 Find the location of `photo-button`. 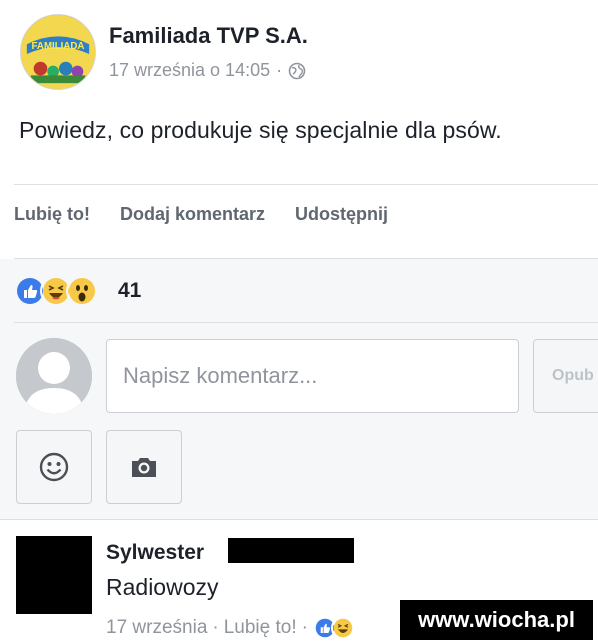

photo-button is located at coordinates (144, 467).